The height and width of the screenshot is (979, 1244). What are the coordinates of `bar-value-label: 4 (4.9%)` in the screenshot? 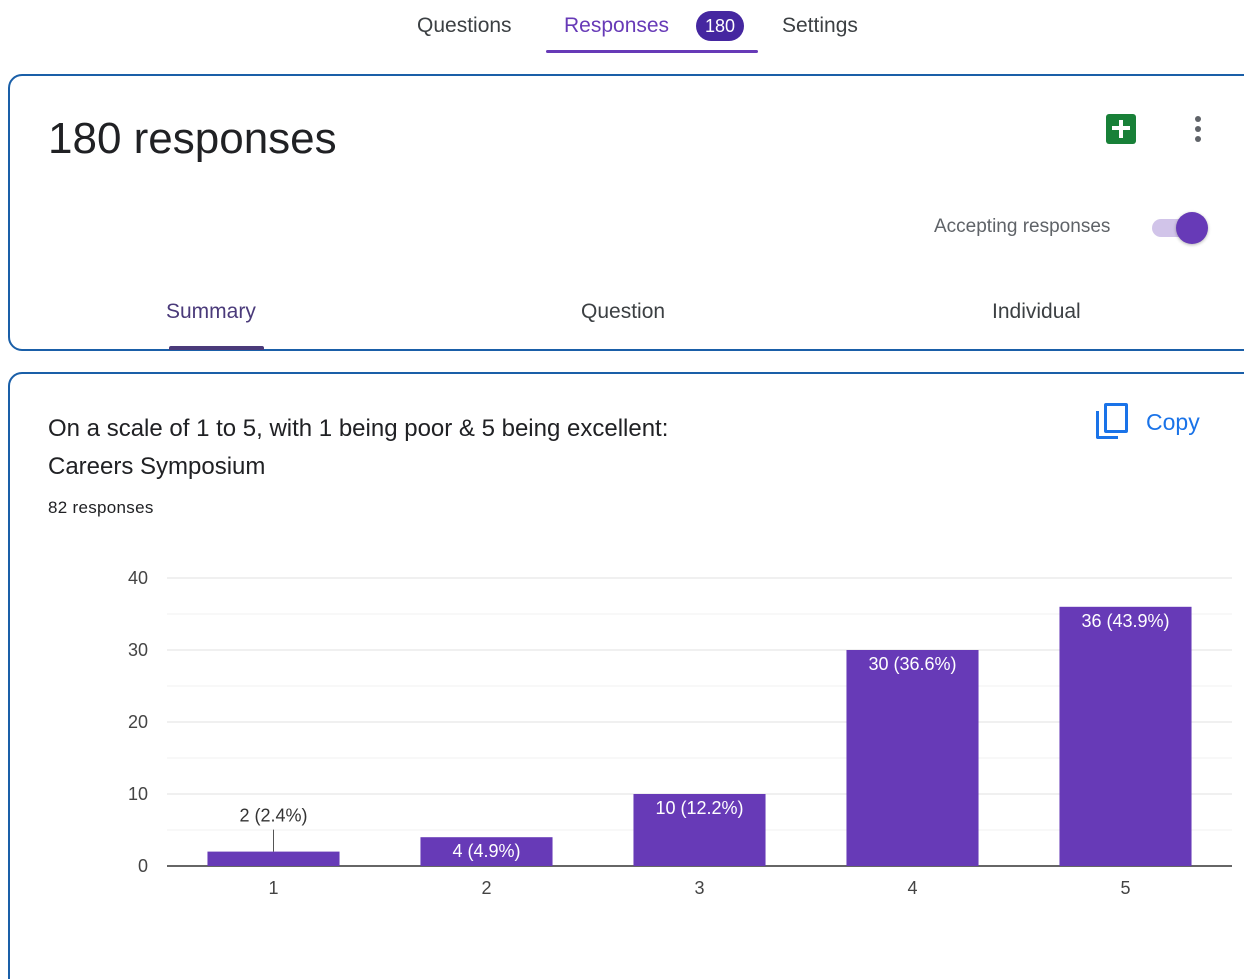 It's located at (486, 851).